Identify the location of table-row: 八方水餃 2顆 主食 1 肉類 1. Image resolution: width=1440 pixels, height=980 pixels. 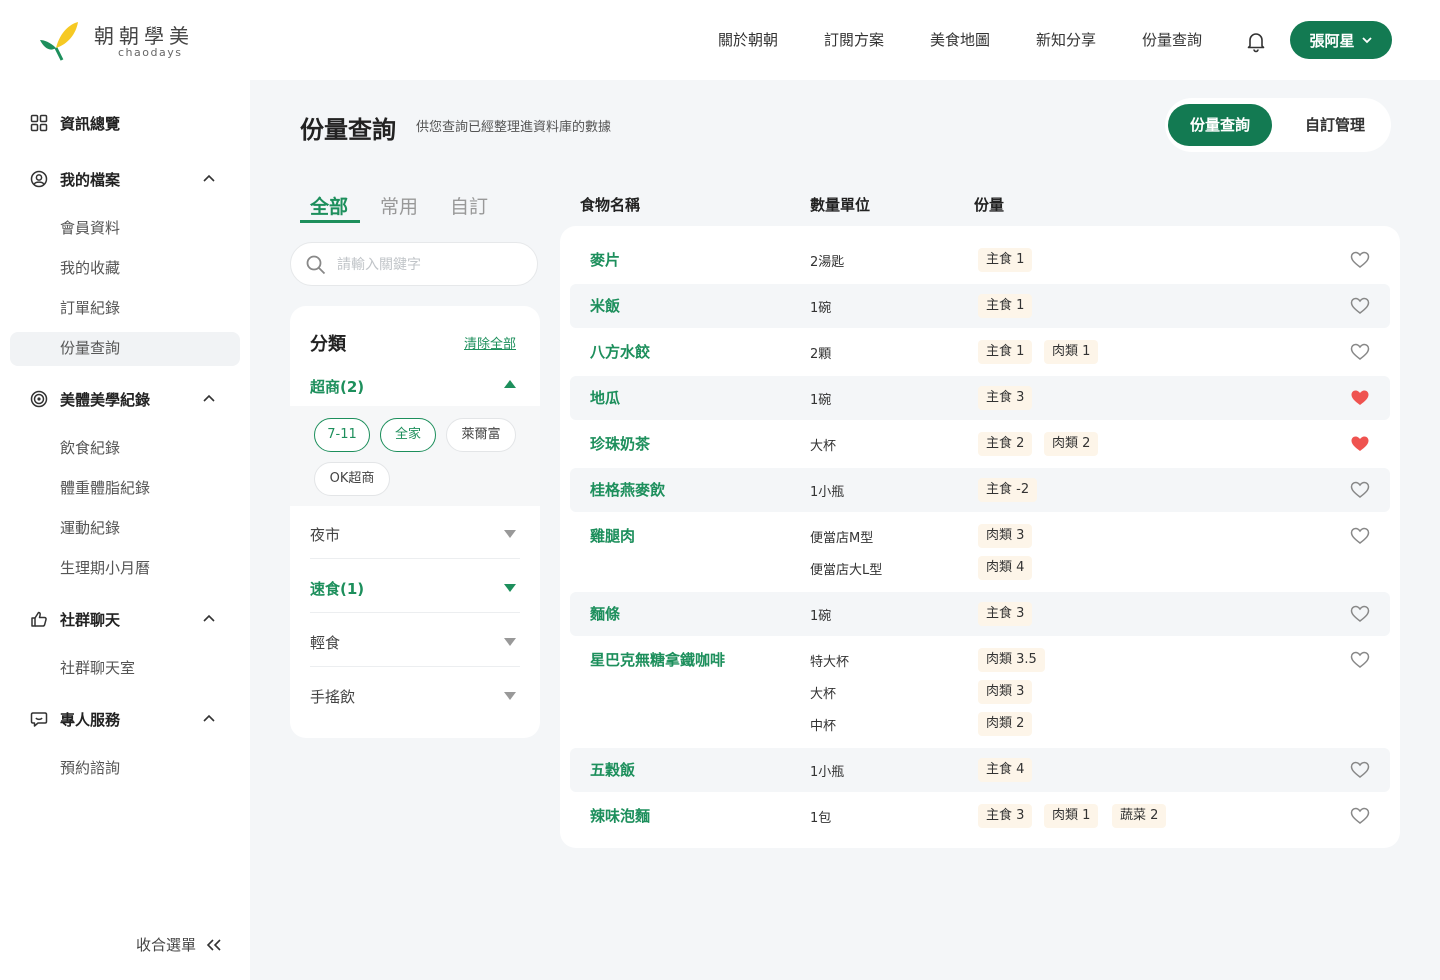
(980, 352).